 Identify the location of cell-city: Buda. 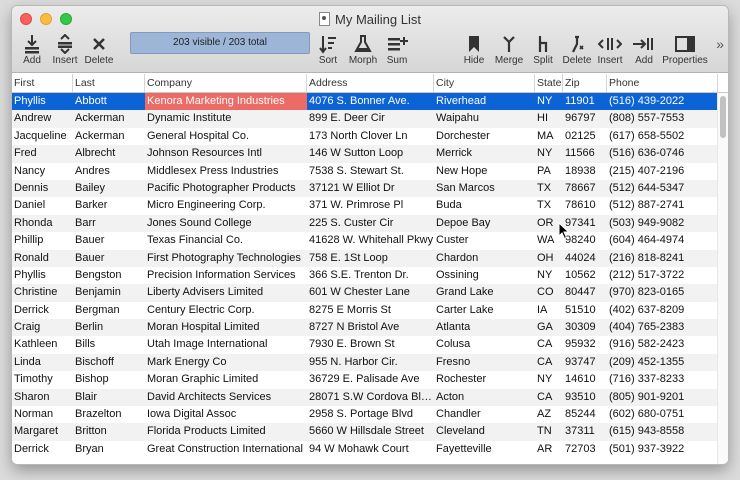
(484, 205).